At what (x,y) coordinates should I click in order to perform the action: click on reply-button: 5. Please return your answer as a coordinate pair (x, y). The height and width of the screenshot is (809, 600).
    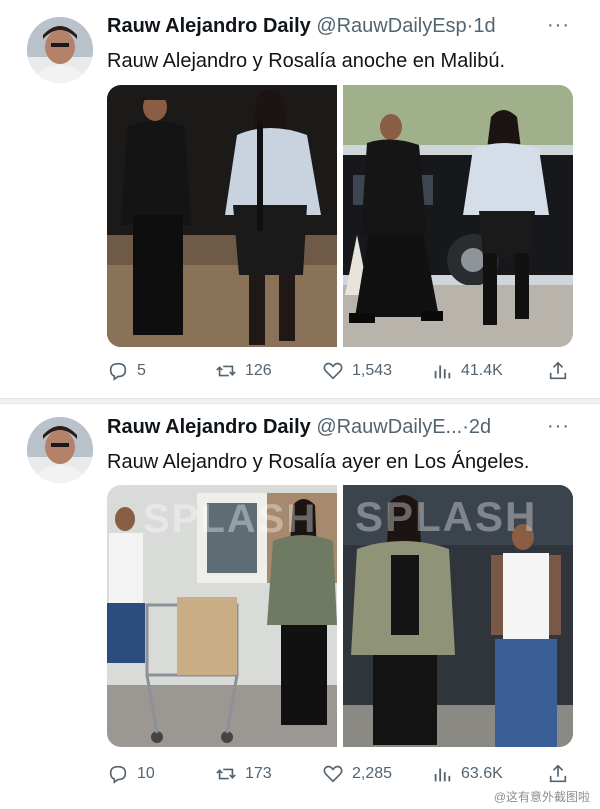
    Looking at the image, I should click on (126, 371).